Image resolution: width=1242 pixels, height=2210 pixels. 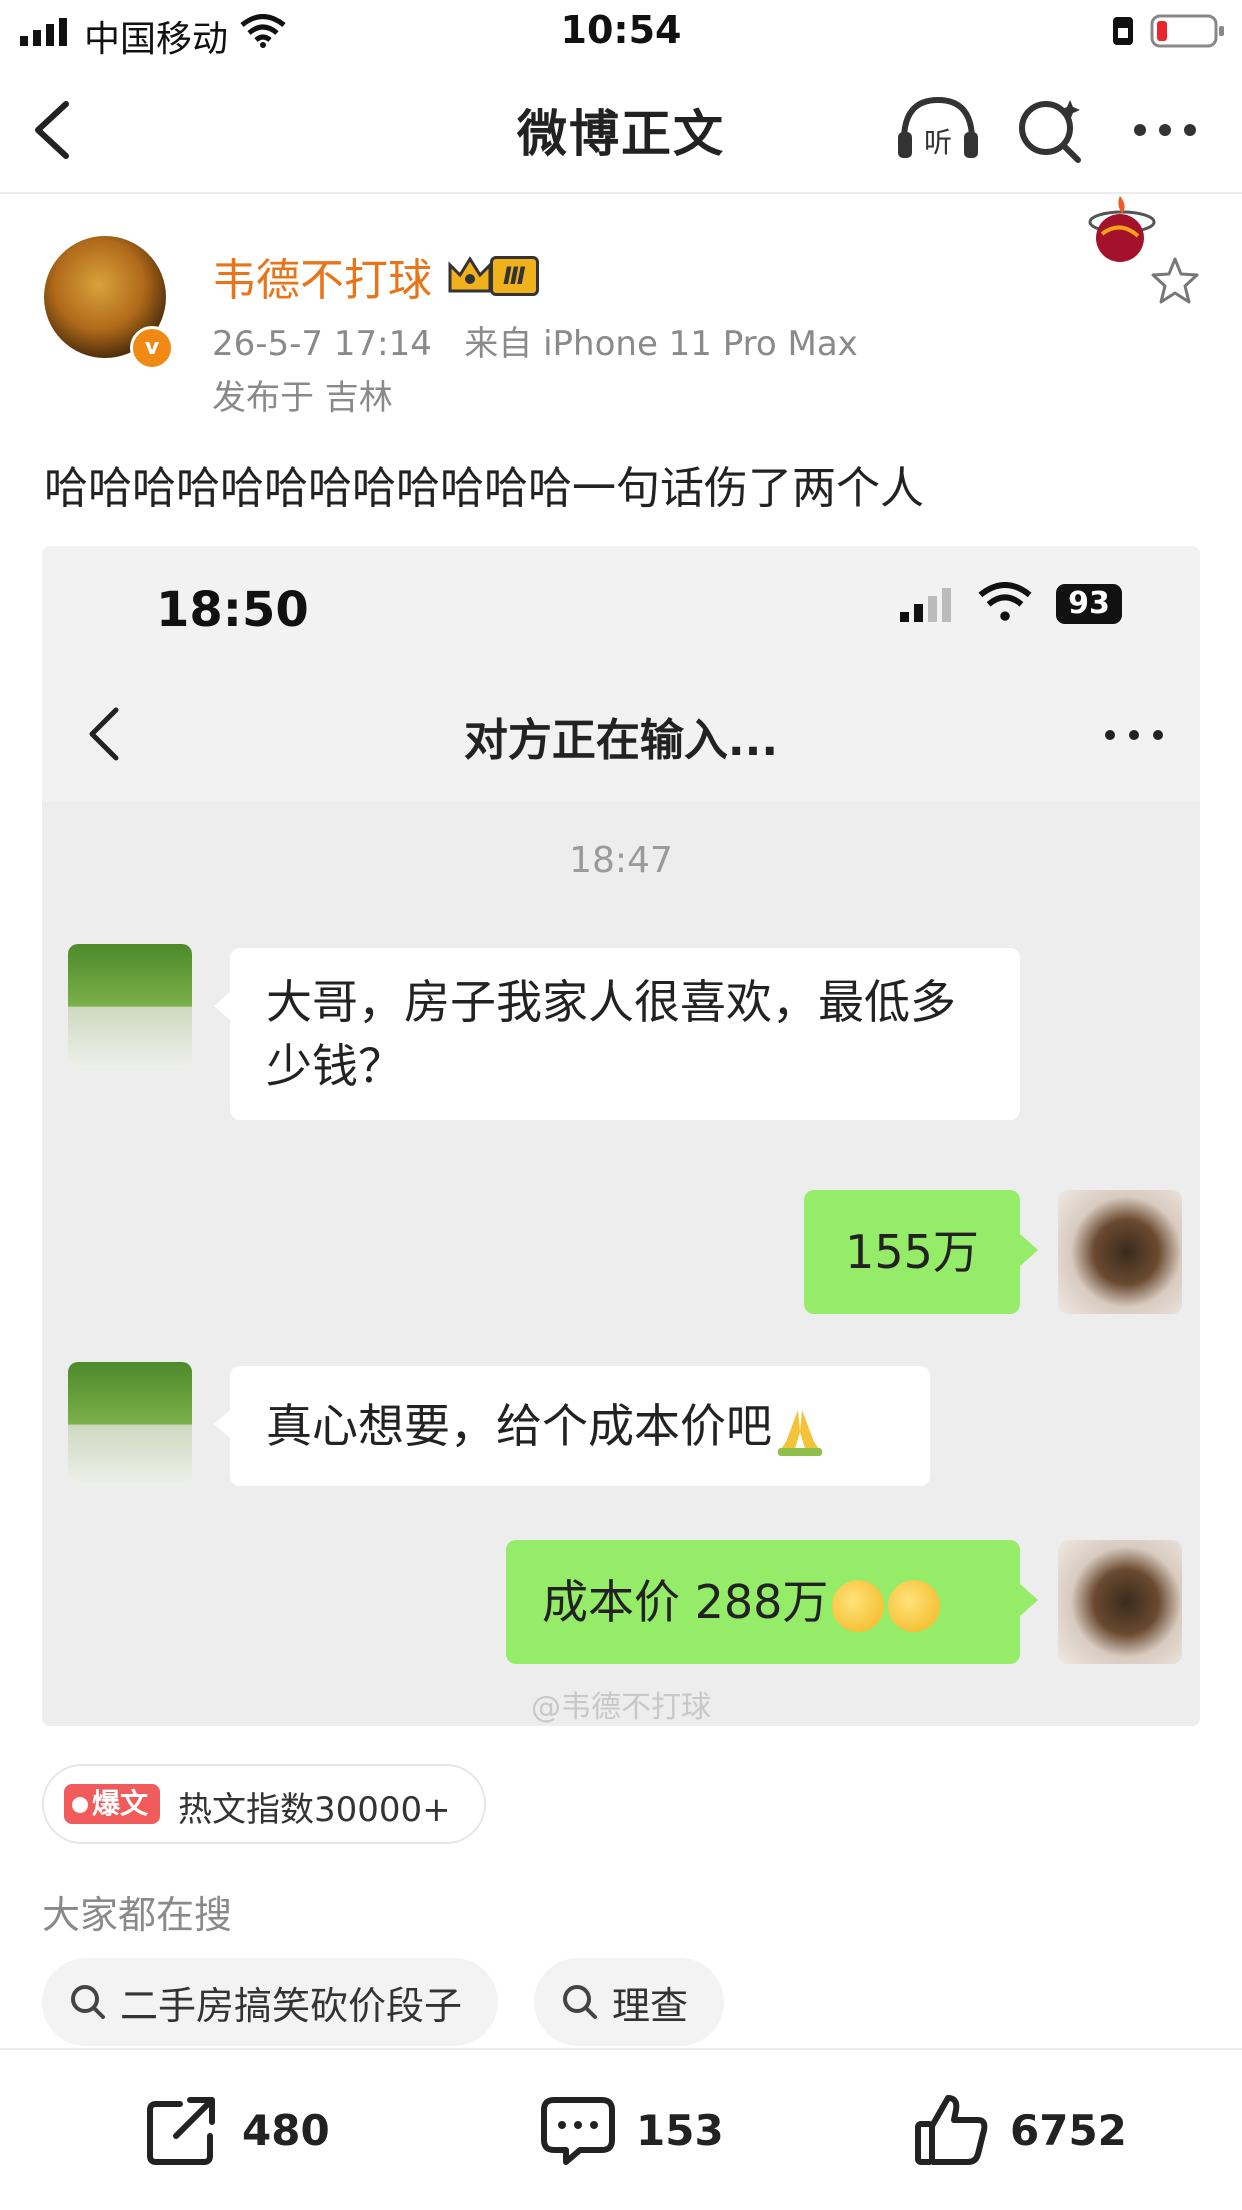 I want to click on author-row: 韦德不打球 Ⅲ, so click(x=375, y=276).